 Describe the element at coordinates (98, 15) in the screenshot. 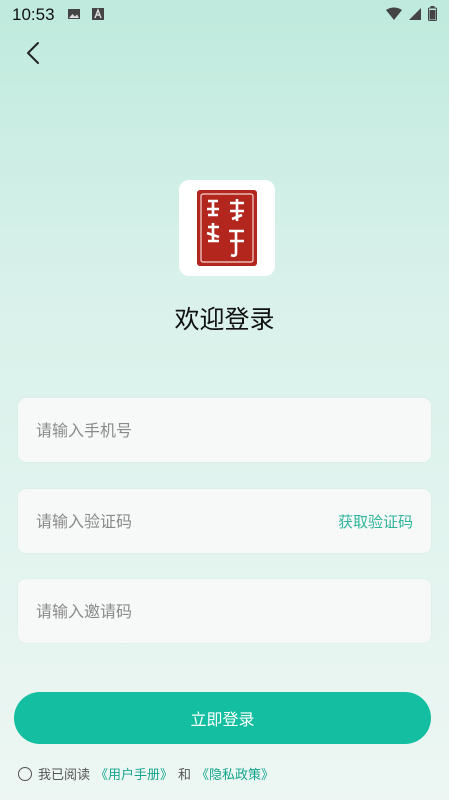

I see `text-a-icon` at that location.